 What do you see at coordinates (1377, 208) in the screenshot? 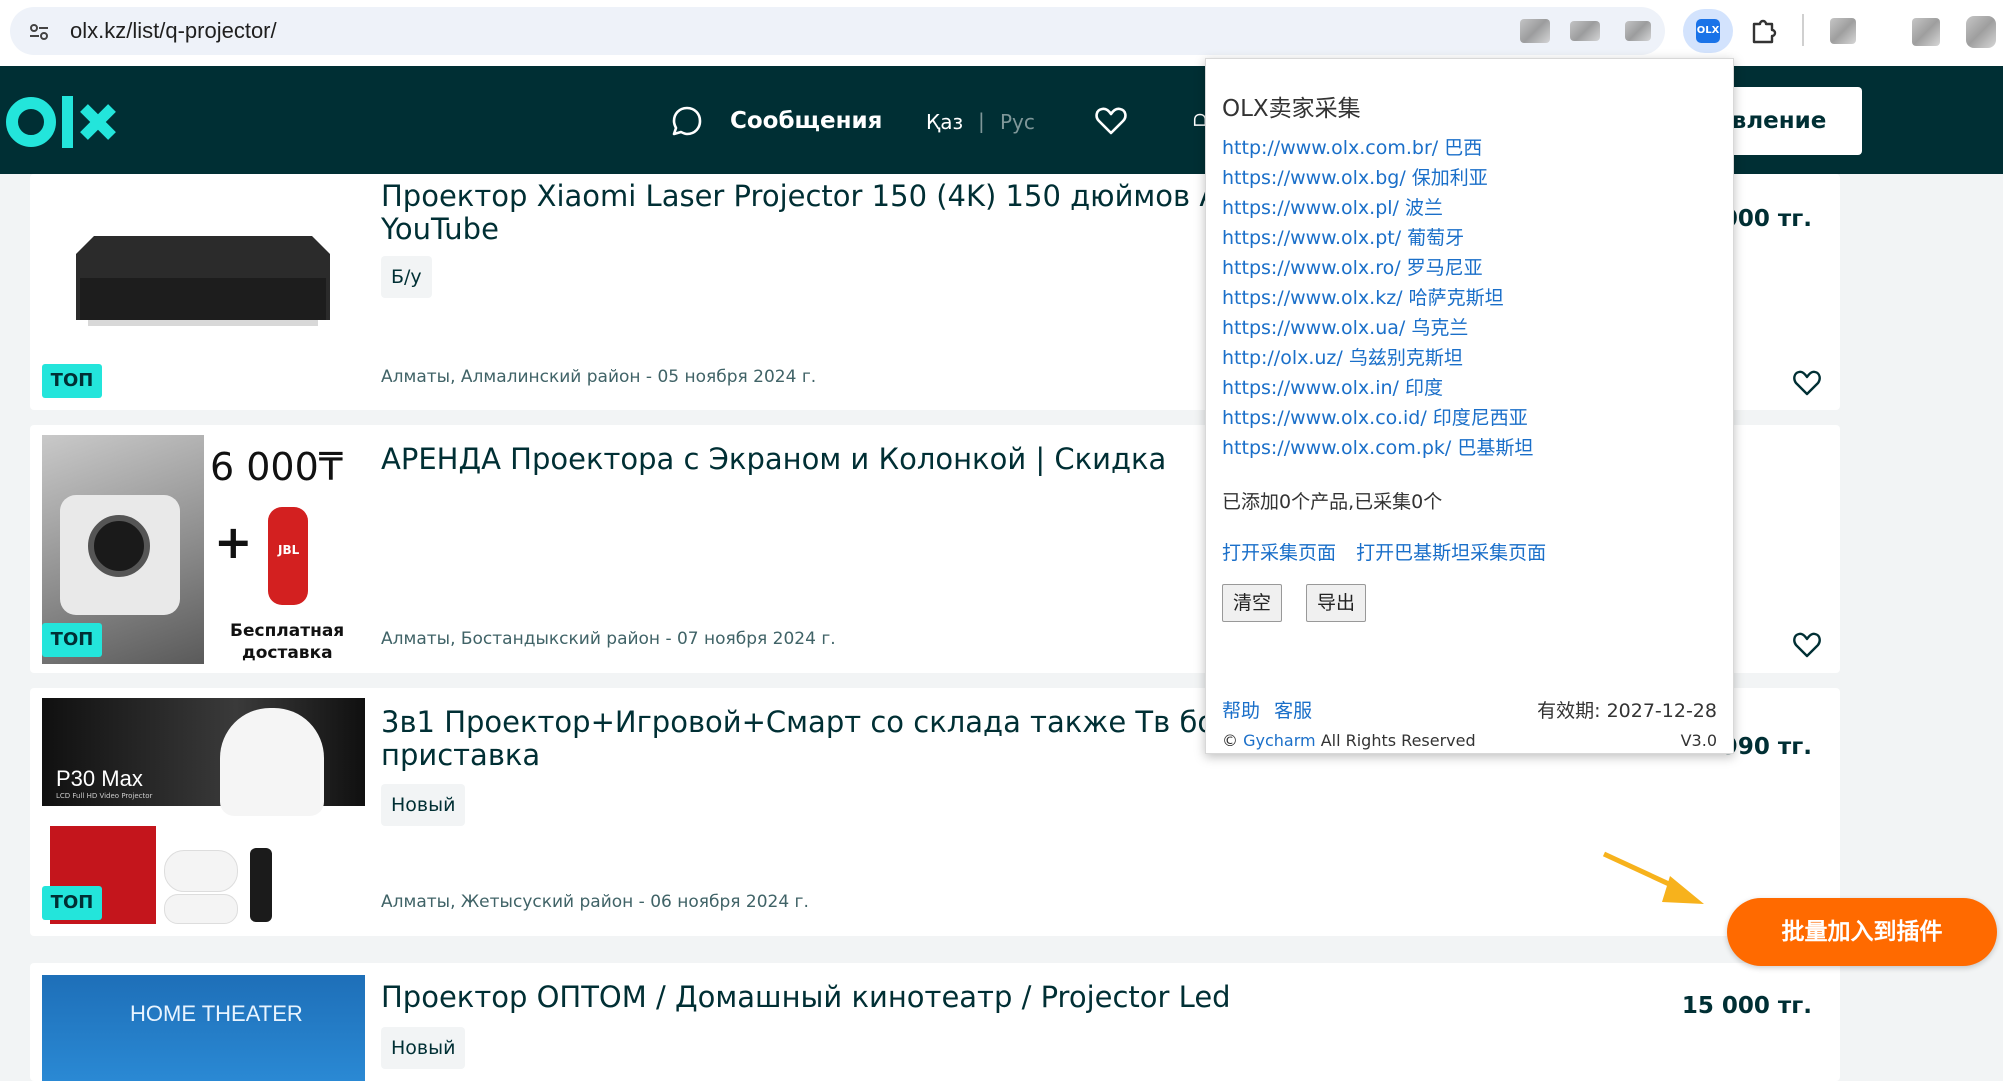
I see `site-link: https://www.olx.pl/ 波兰` at bounding box center [1377, 208].